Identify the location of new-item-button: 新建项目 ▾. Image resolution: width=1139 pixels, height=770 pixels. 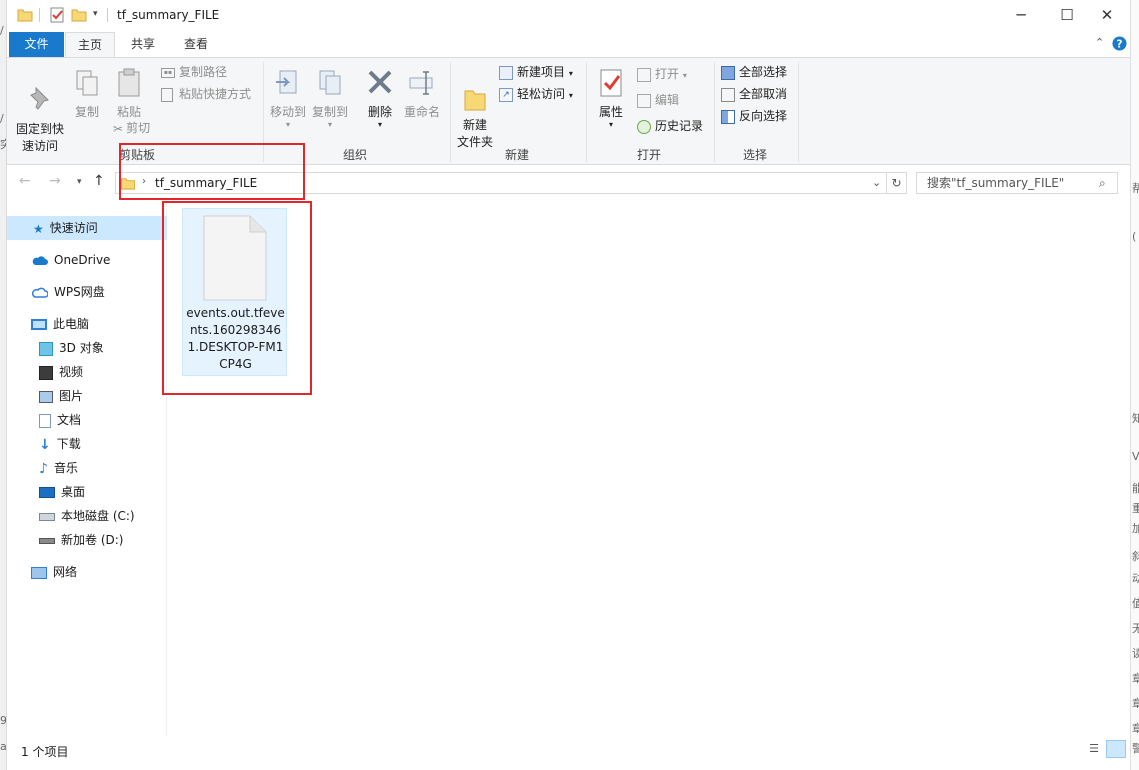
(536, 72).